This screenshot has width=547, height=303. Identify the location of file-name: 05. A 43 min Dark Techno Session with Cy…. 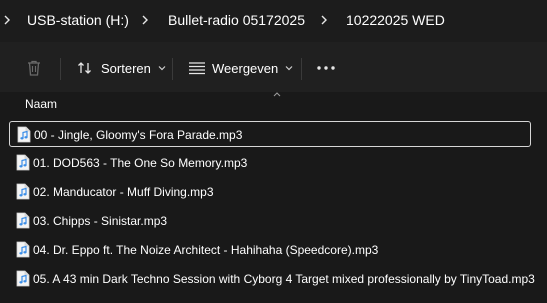
(284, 279).